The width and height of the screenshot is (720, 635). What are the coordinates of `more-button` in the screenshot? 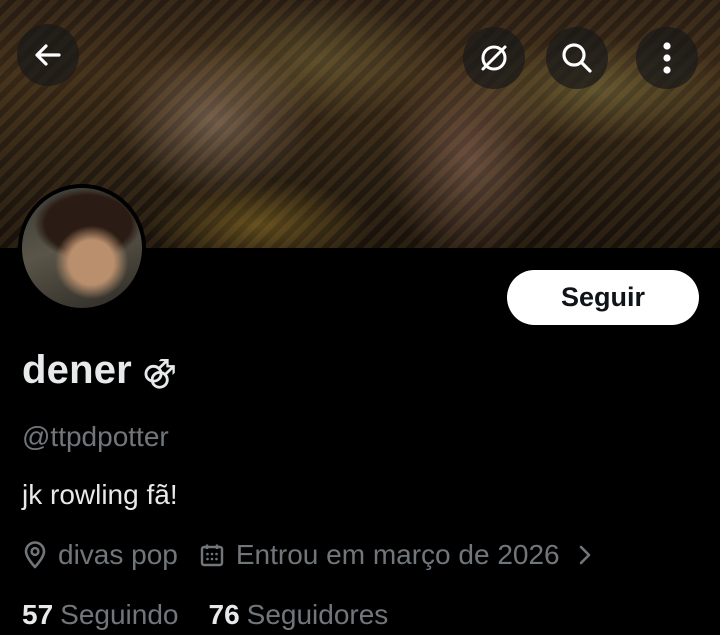 It's located at (667, 58).